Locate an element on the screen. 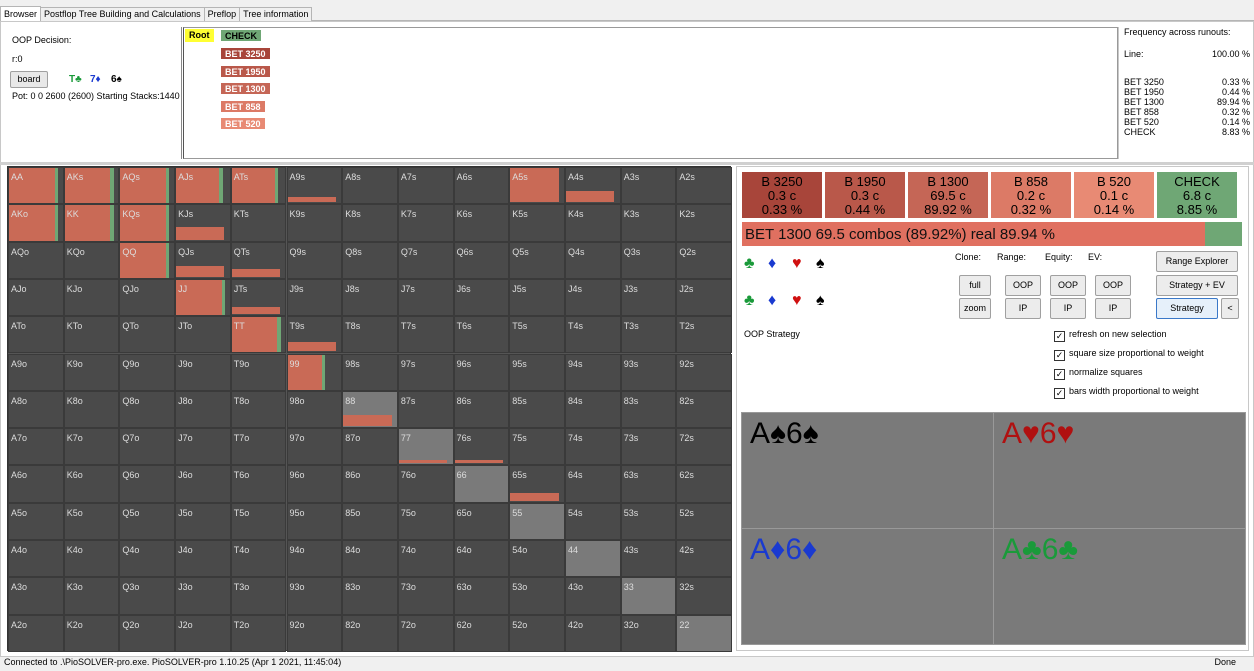 Image resolution: width=1254 pixels, height=671 pixels. checkbox-refresh-box: ✓ is located at coordinates (1059, 336).